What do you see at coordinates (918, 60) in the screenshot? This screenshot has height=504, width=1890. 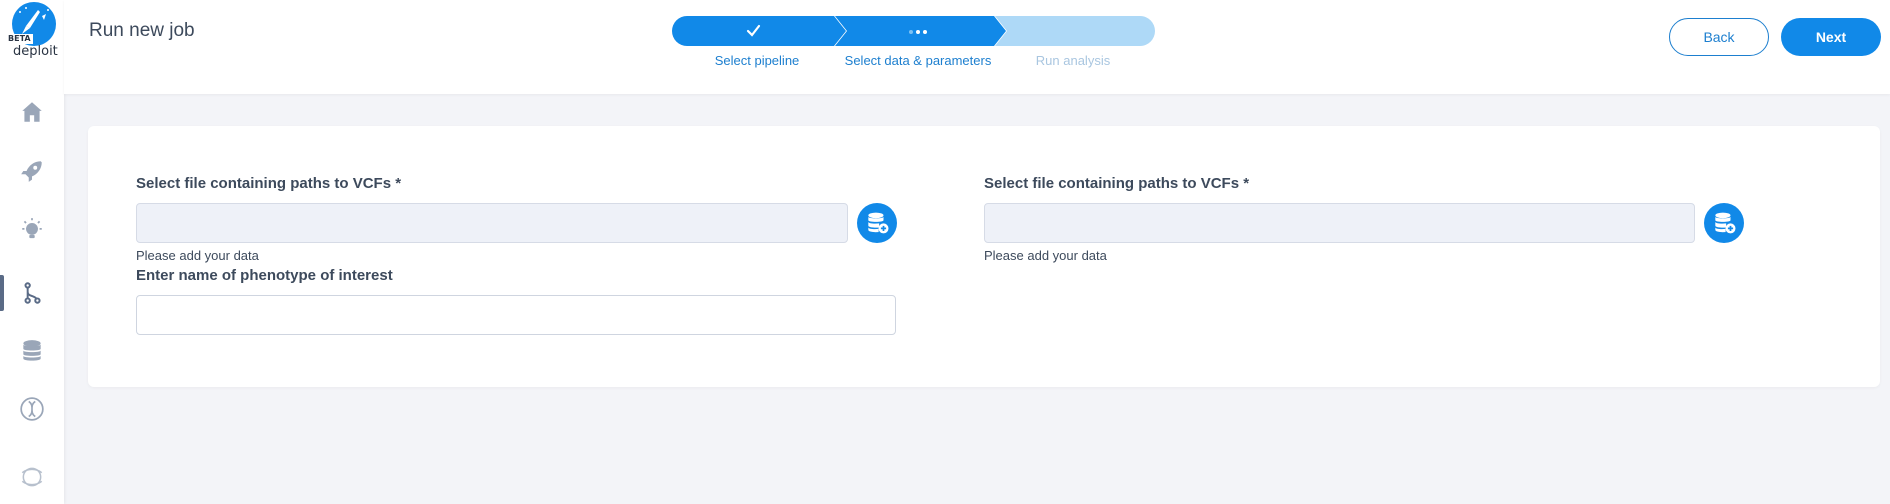 I see `step-label-select-data: Select data & parameters` at bounding box center [918, 60].